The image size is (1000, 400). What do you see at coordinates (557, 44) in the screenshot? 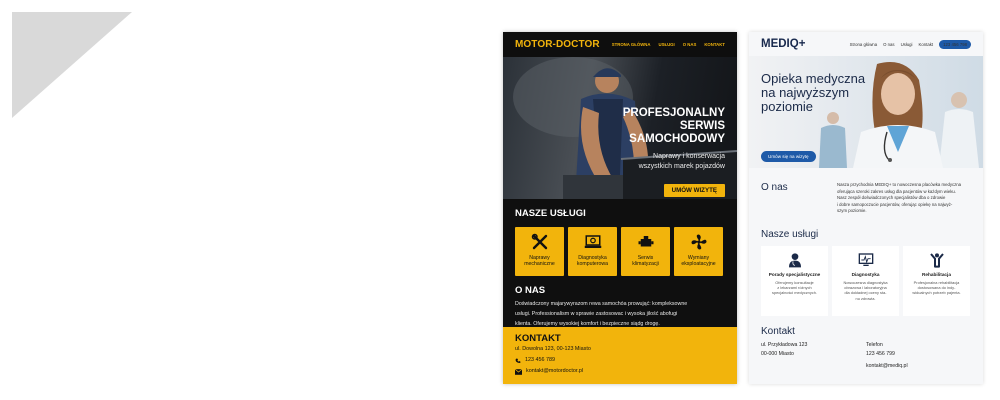
I see `site-logo: MOTOR-DOCTOR` at bounding box center [557, 44].